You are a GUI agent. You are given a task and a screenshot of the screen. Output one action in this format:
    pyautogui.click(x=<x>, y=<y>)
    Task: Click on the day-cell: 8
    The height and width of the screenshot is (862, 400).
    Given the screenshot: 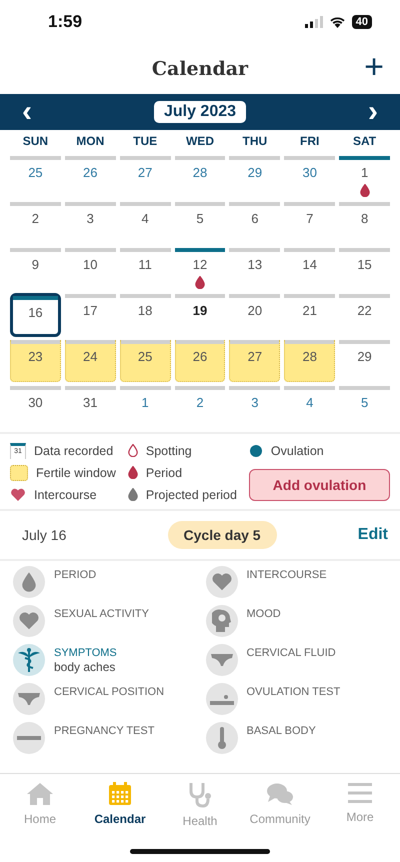 What is the action you would take?
    pyautogui.click(x=364, y=223)
    